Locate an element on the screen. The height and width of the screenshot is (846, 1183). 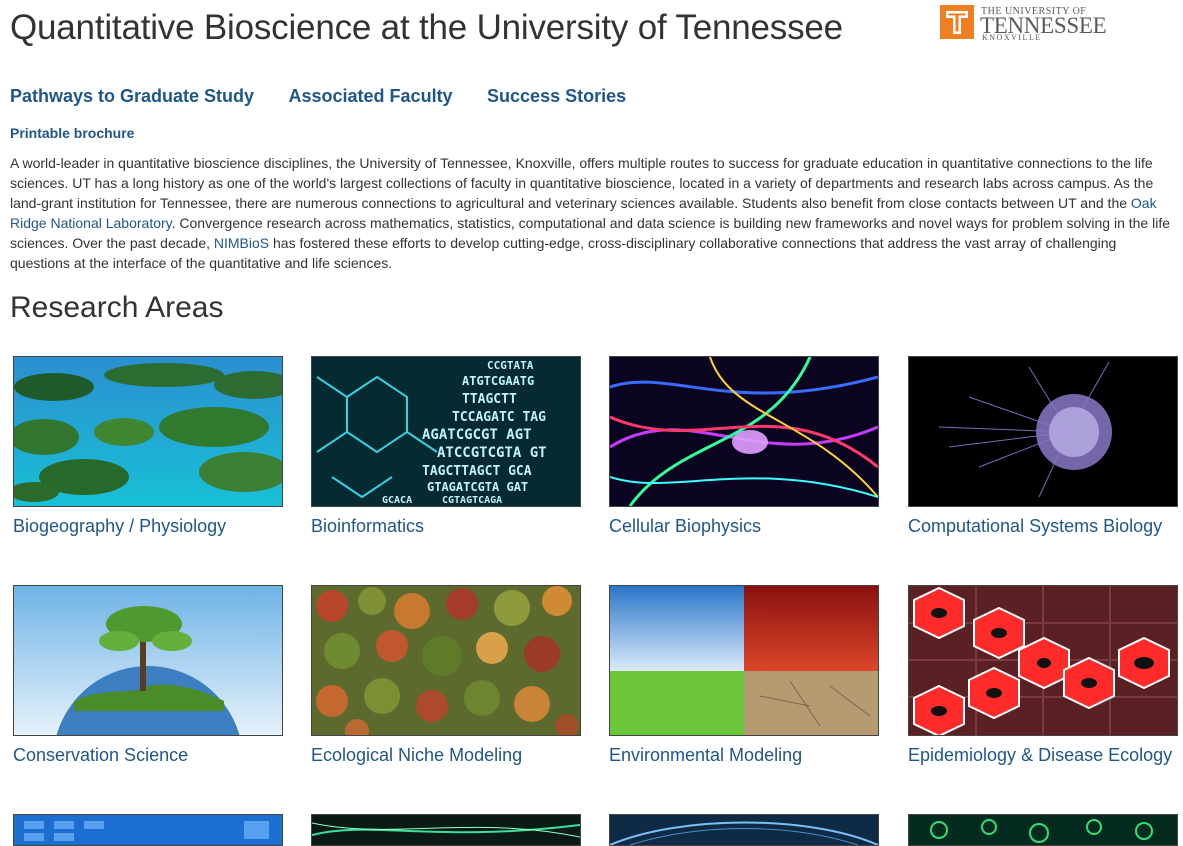
research-label-cellular-biophysics: Cellular Biophysics is located at coordinates (744, 526).